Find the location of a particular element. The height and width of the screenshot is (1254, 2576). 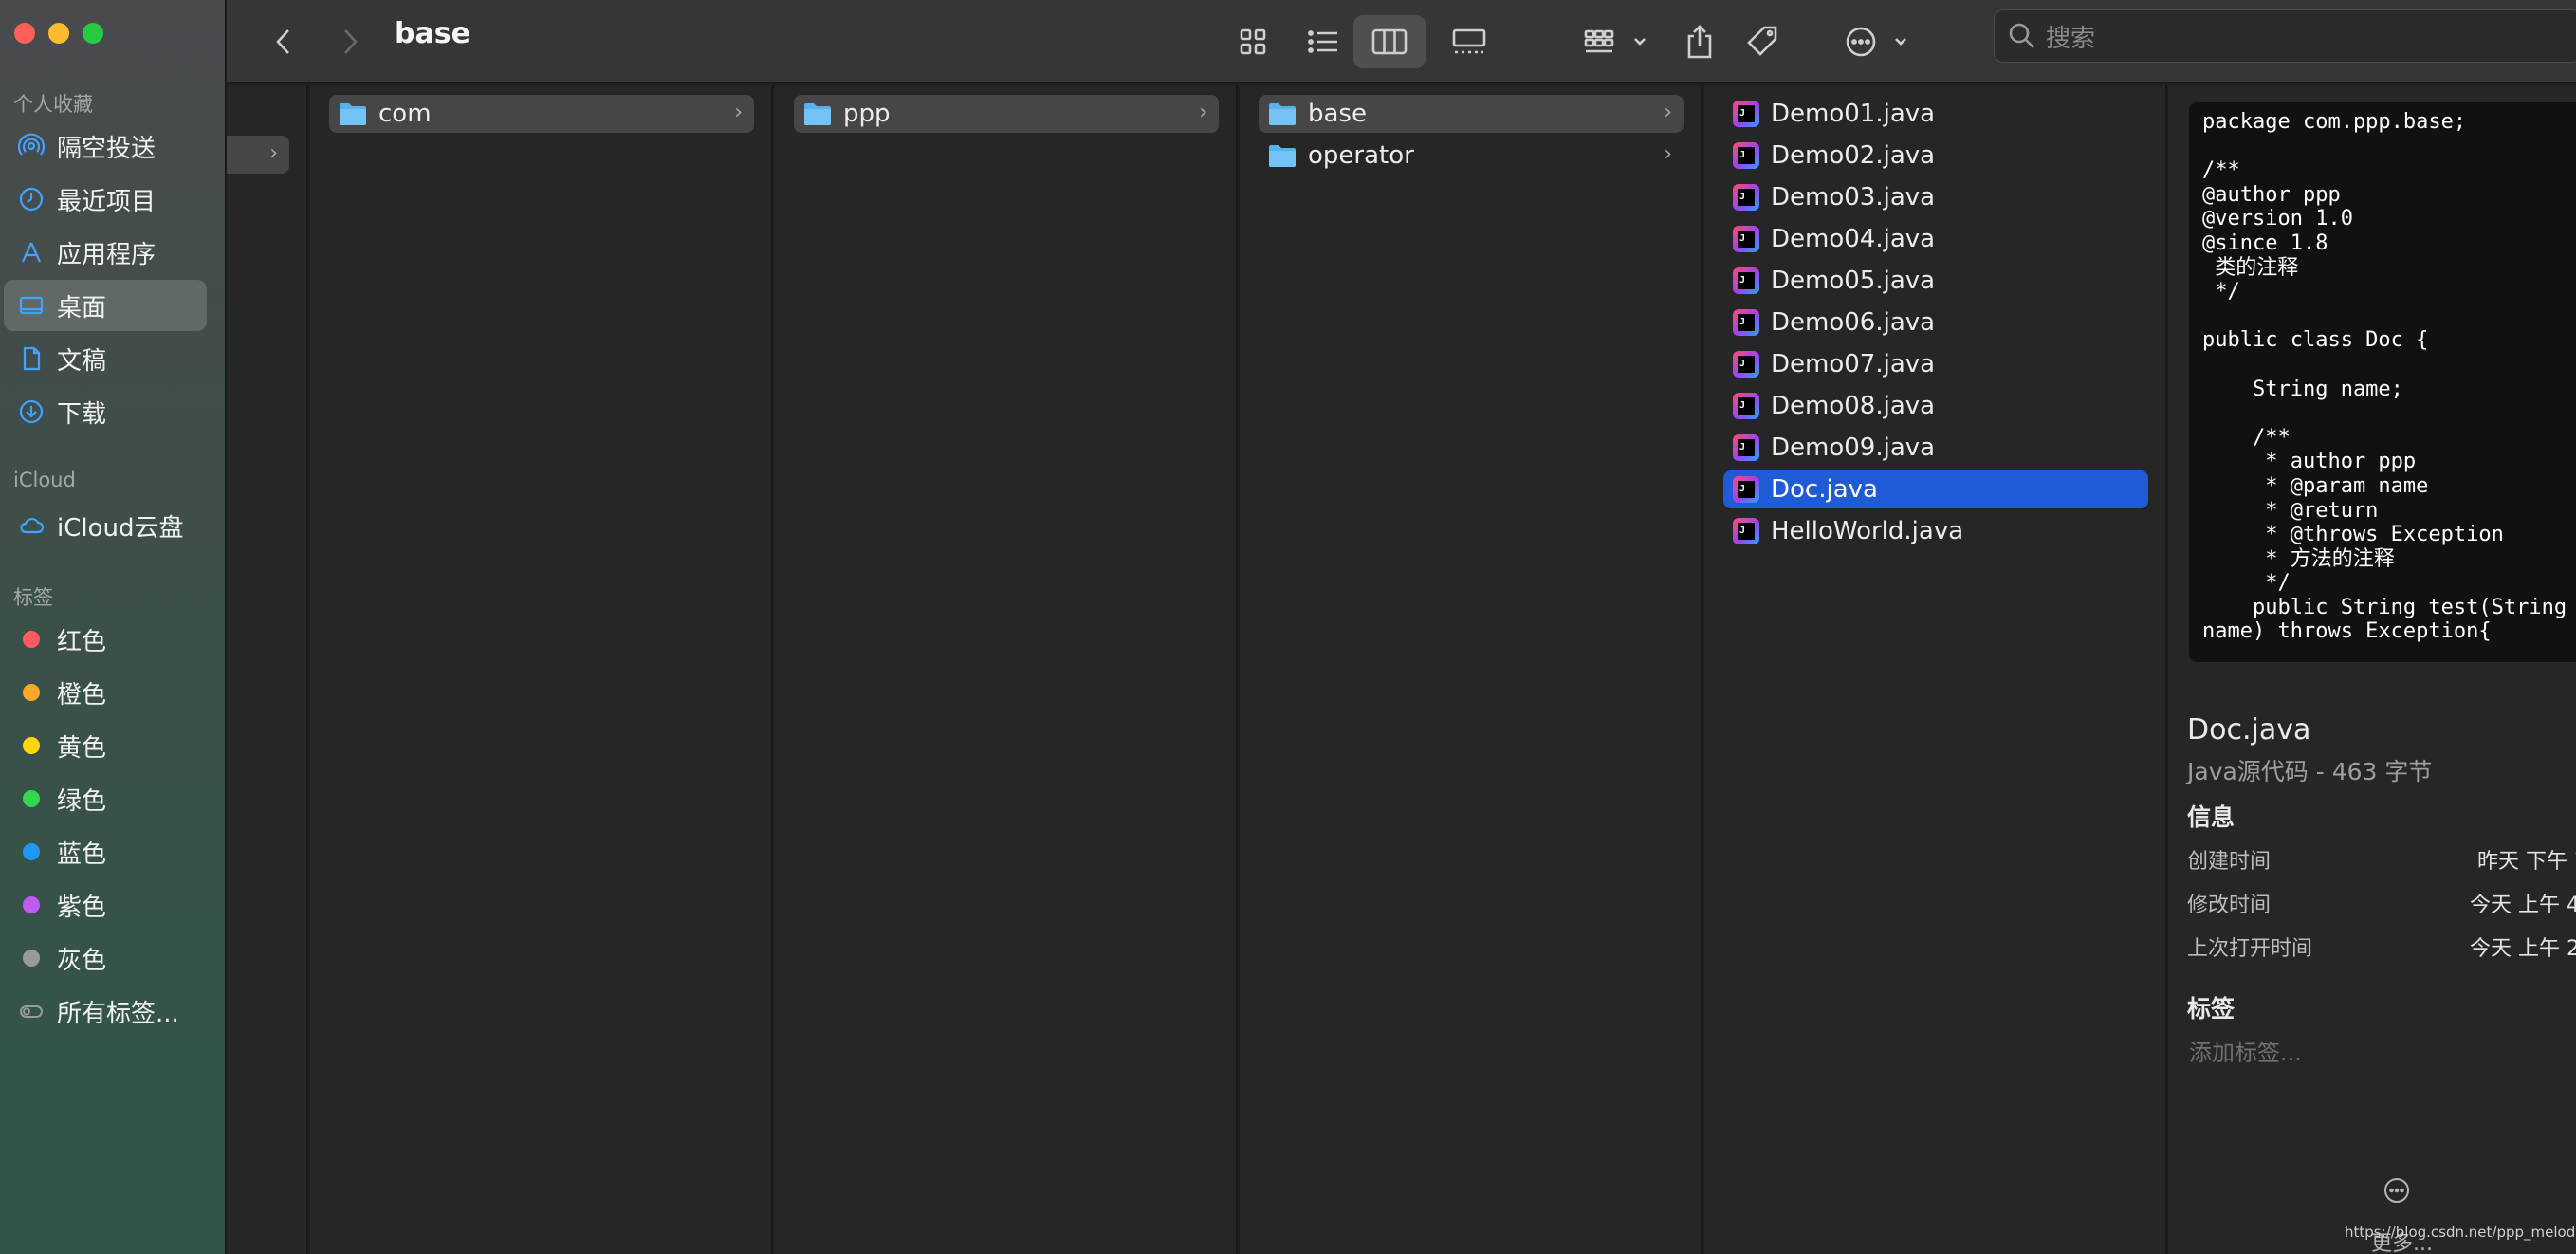

document-icon is located at coordinates (31, 359).